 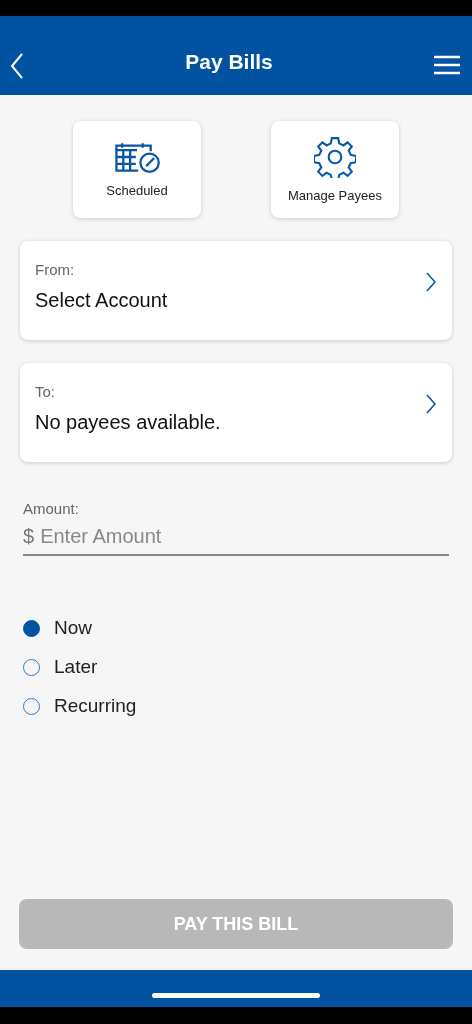 I want to click on shortcut-tile: Scheduled, so click(x=137, y=169).